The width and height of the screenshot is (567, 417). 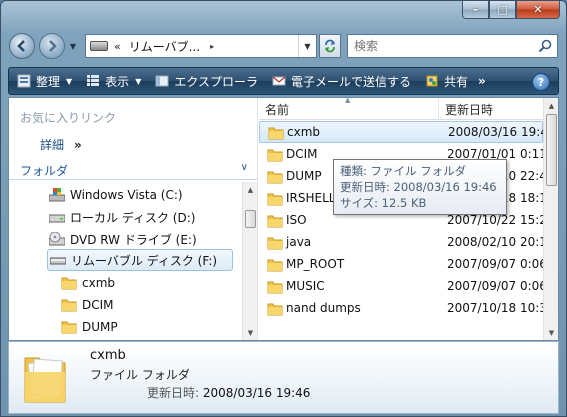 I want to click on file-modified: 2007/10/18 10:3, so click(x=497, y=308).